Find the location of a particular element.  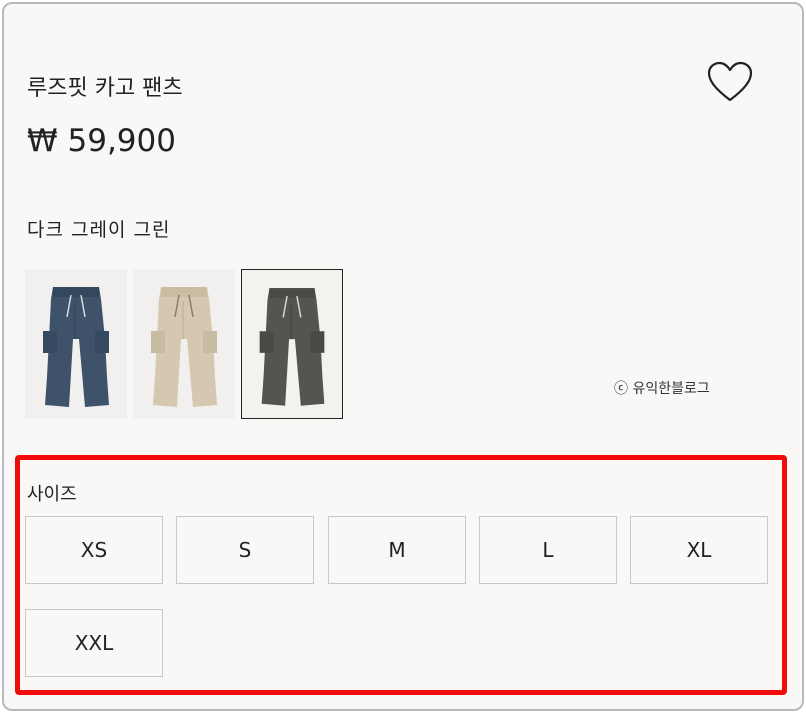

size-button-xs: XS is located at coordinates (94, 550).